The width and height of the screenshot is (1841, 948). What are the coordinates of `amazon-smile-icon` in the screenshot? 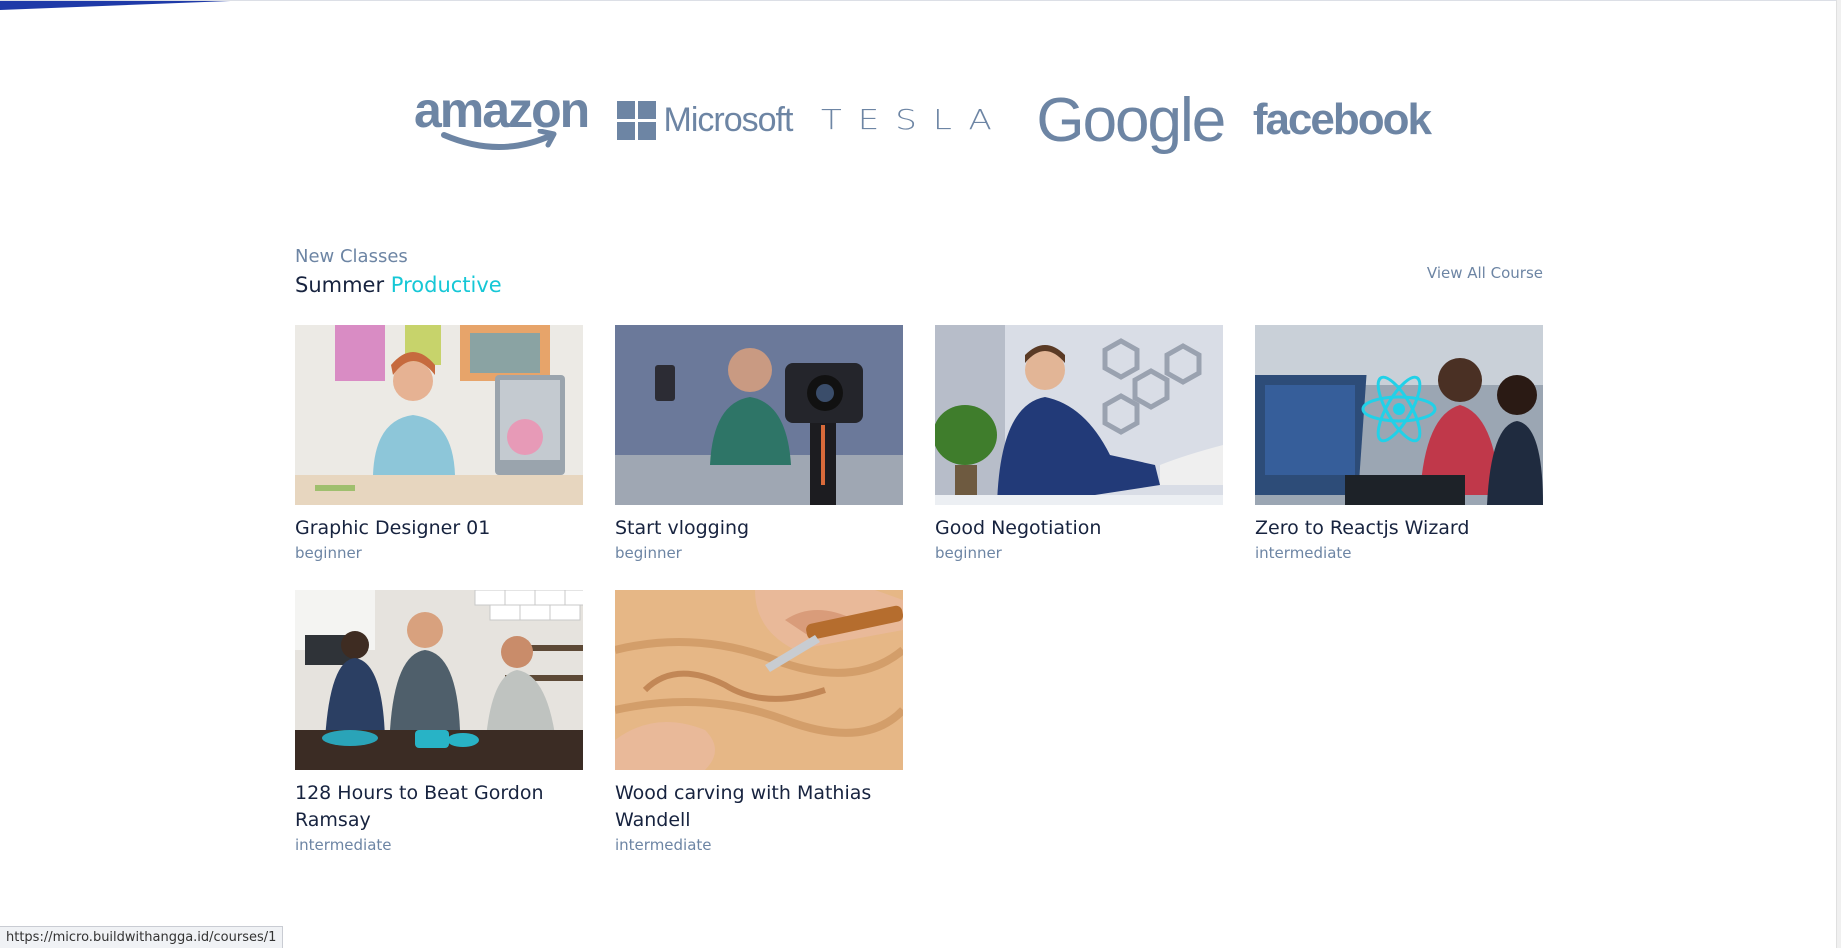 It's located at (499, 139).